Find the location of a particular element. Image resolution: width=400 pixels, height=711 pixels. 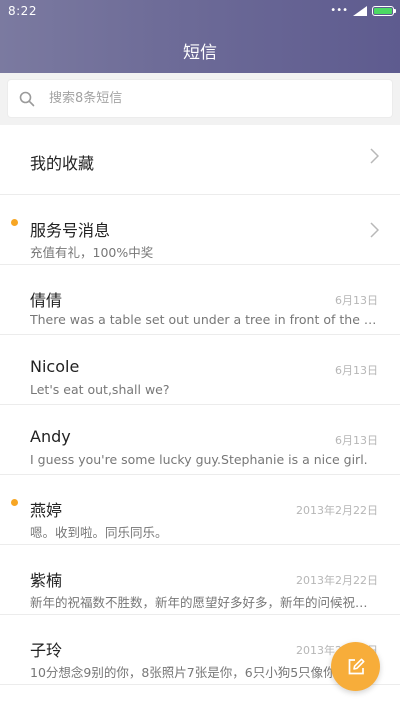

conversation-name: 燕婷 is located at coordinates (46, 510).